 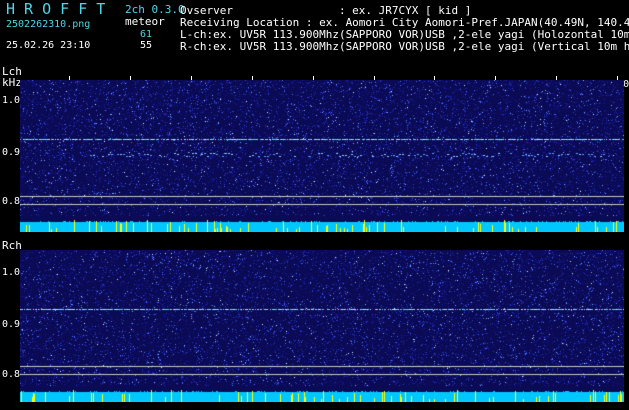 I want to click on lch-ytick-2: 0.9, so click(x=11, y=152).